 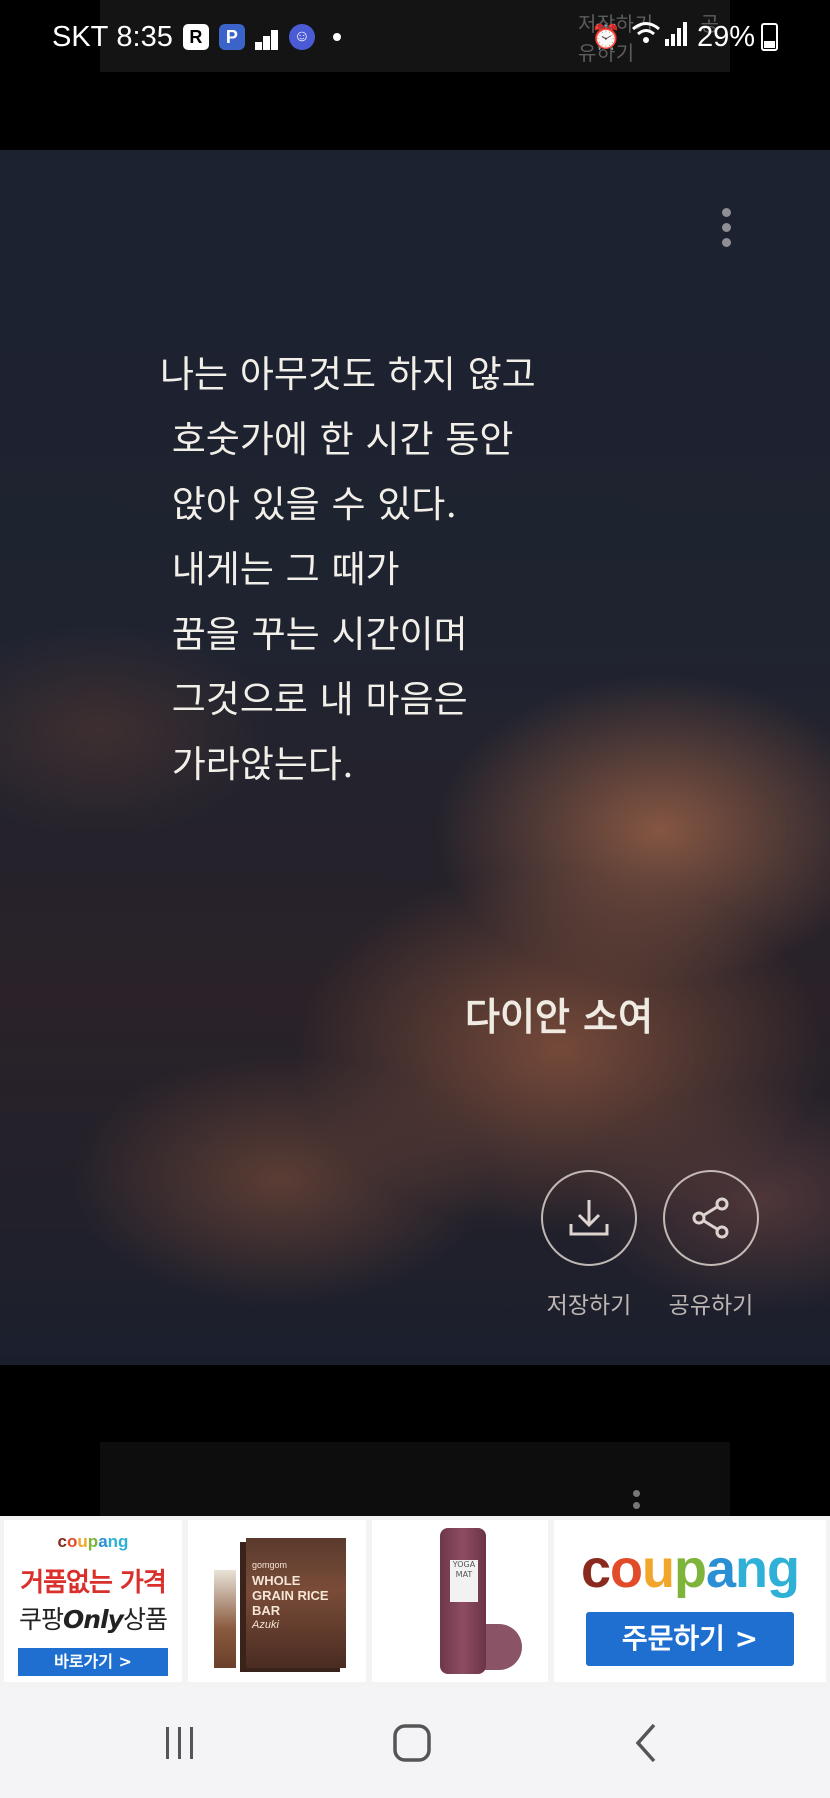 What do you see at coordinates (231, 37) in the screenshot?
I see `p-app-icon: P` at bounding box center [231, 37].